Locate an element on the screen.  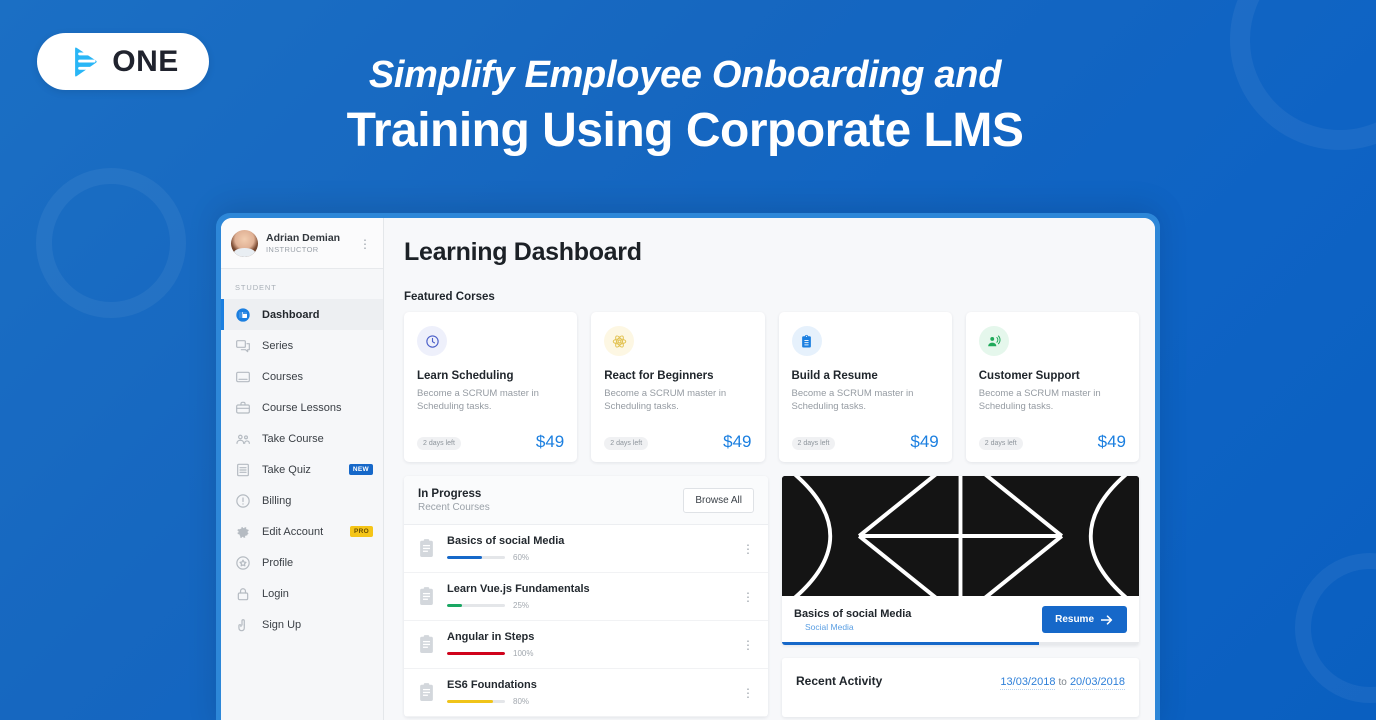
sidebar-badge-pro: PRO is located at coordinates (361, 531).